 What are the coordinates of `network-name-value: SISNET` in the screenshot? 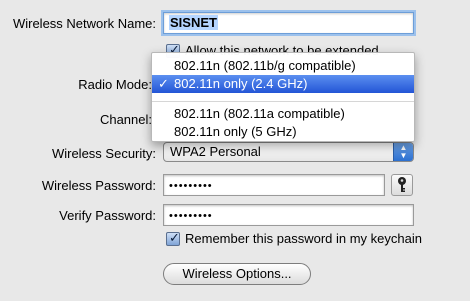 It's located at (193, 22).